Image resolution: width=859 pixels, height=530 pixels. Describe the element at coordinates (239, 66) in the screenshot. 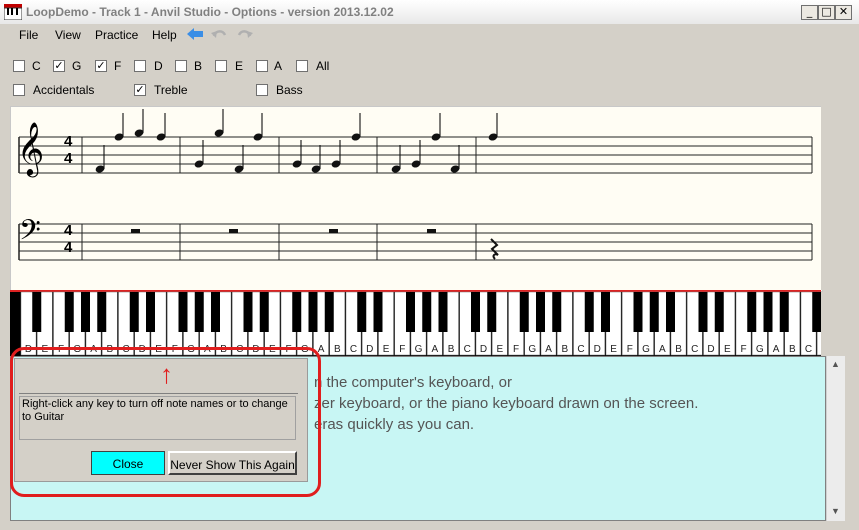

I see `checkbox-label-note: E` at that location.